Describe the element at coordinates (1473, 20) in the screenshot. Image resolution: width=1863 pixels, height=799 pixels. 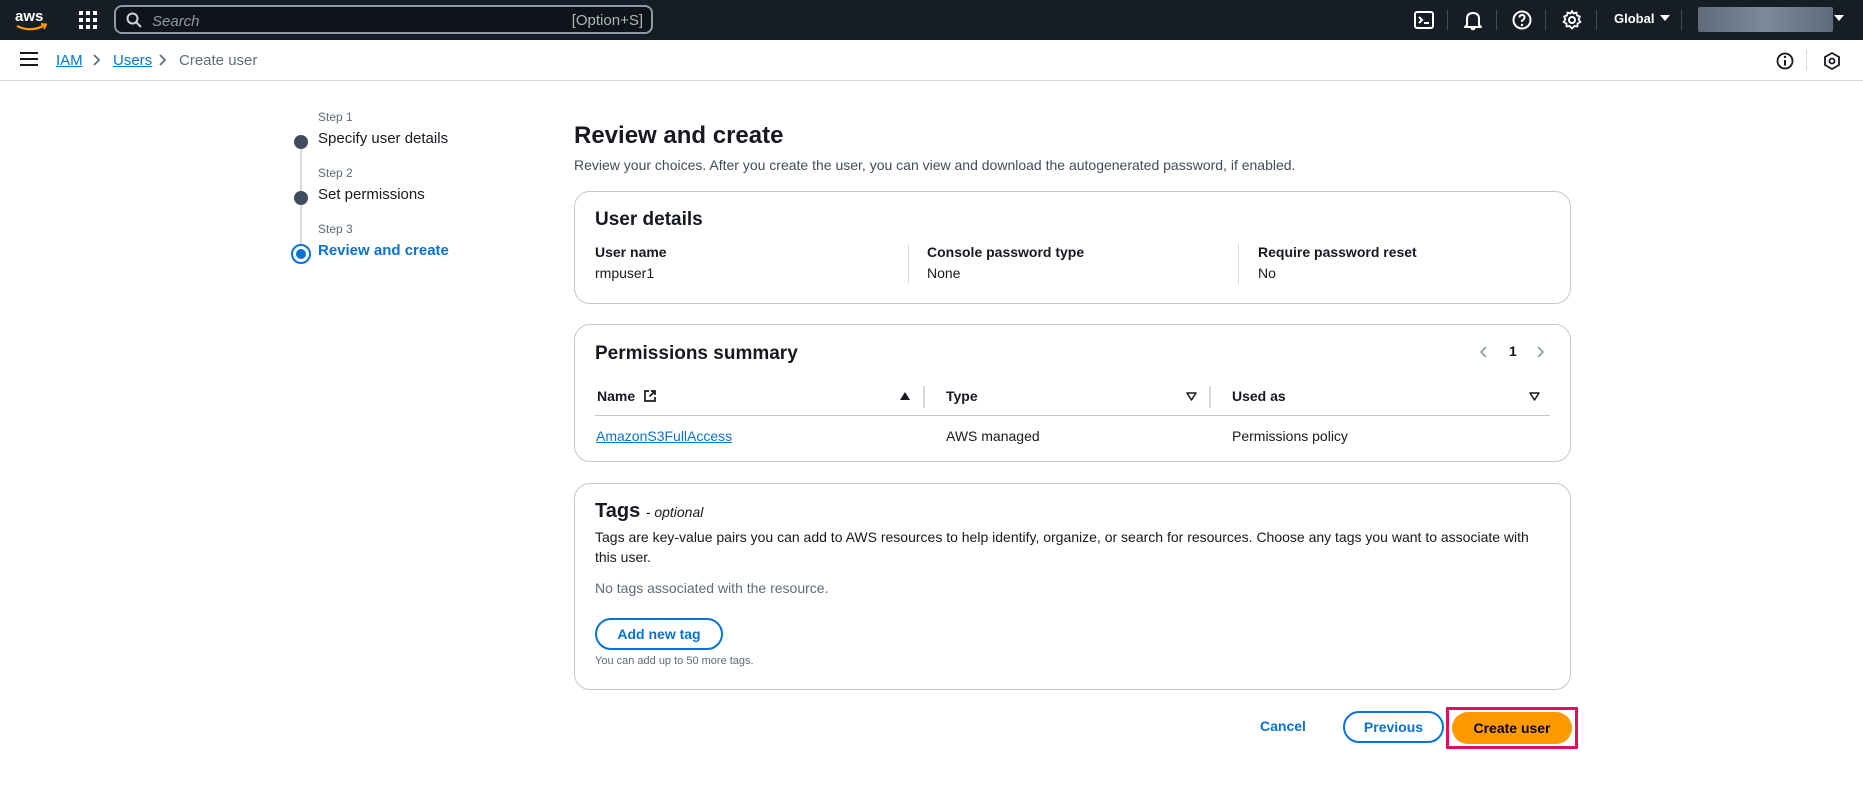
I see `bell-icon` at that location.